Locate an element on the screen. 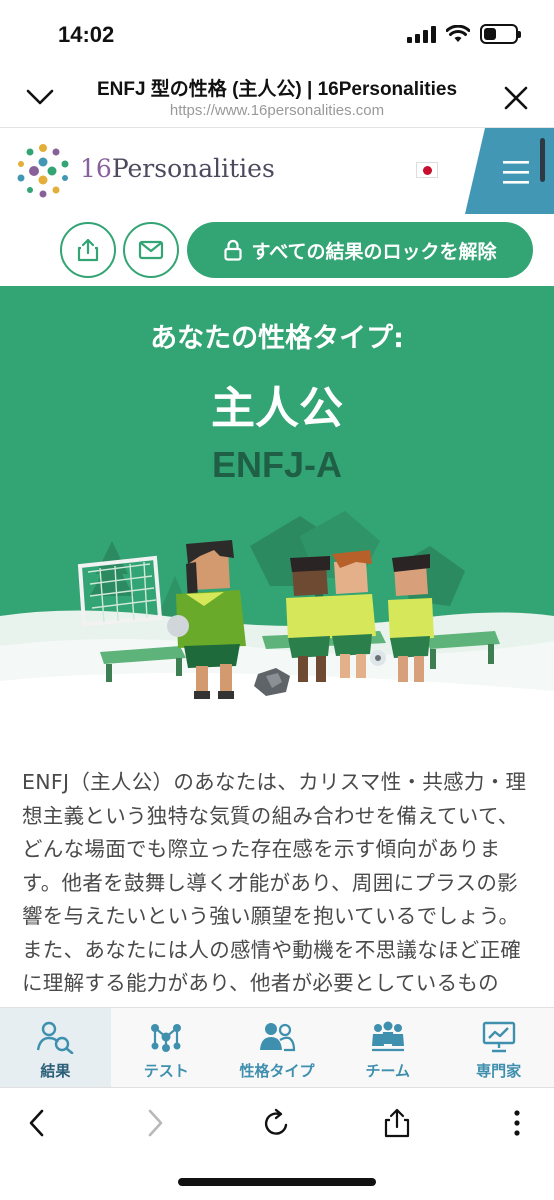 The height and width of the screenshot is (1200, 554). hero-subtitle: あなたの性格タイプ: is located at coordinates (277, 338).